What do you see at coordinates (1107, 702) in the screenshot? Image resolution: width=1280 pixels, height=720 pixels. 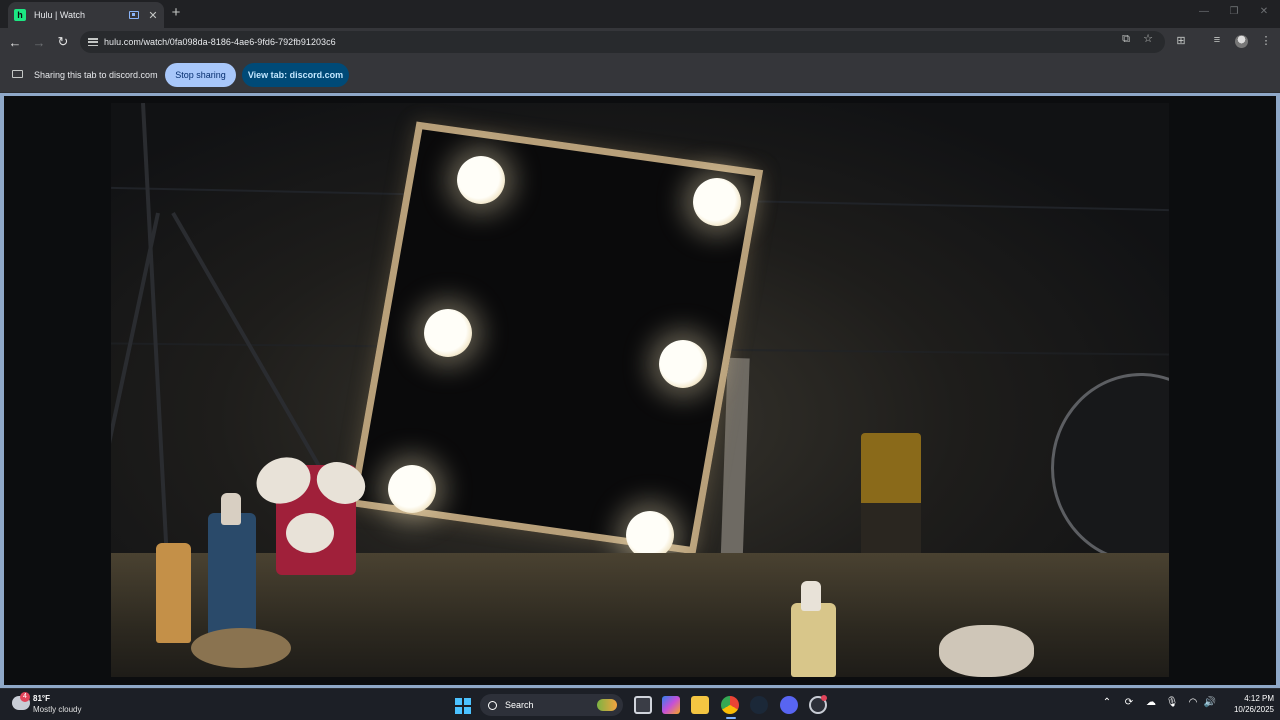 I see `show-hidden-icons-chevron-icon: ⌃` at bounding box center [1107, 702].